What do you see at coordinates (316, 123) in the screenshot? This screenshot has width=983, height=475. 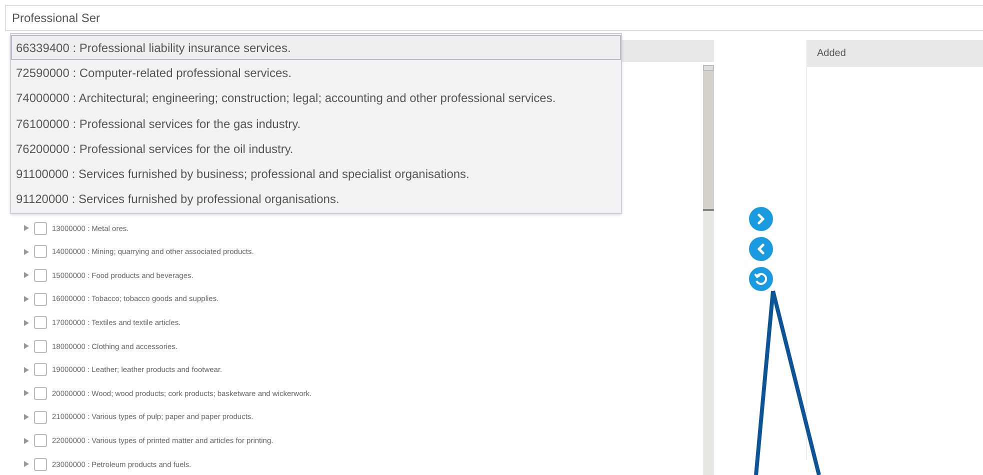 I see `suggestion-item: 76100000 : Professional services for the gas industry.` at bounding box center [316, 123].